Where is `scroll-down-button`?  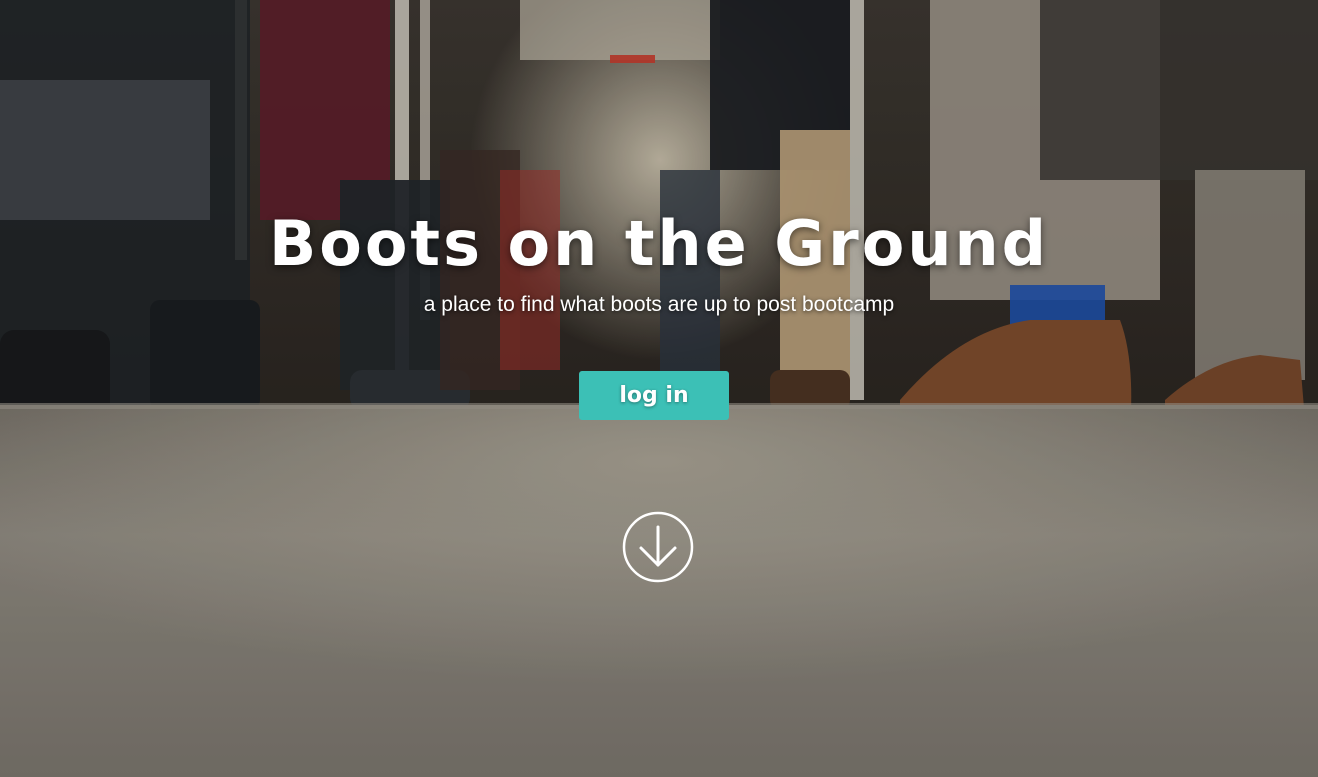
scroll-down-button is located at coordinates (658, 547).